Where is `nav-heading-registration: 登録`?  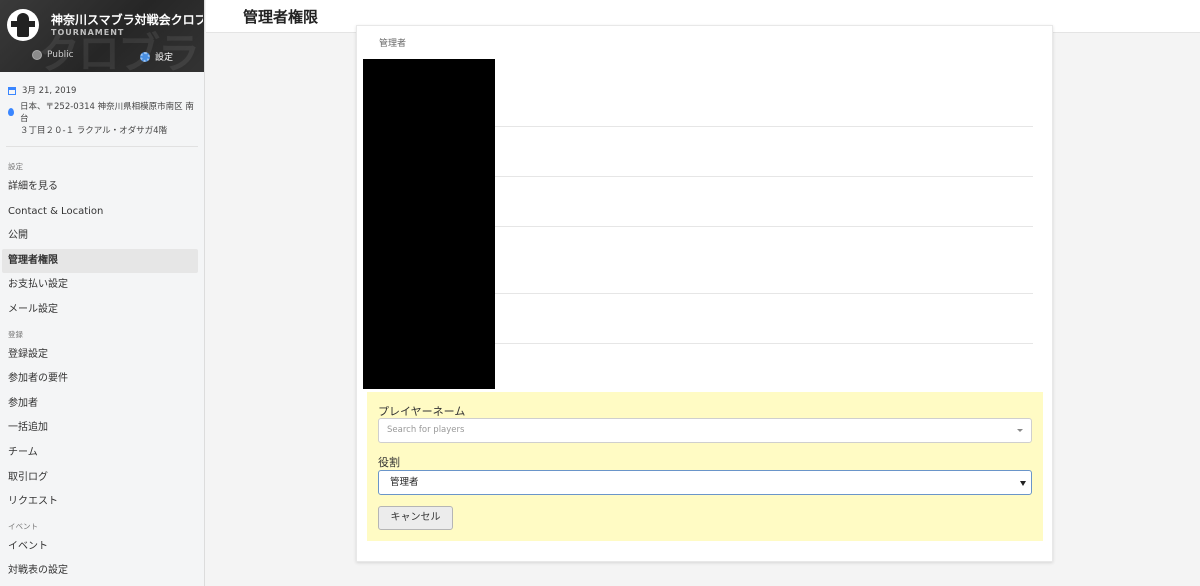
nav-heading-registration: 登録 is located at coordinates (15, 334).